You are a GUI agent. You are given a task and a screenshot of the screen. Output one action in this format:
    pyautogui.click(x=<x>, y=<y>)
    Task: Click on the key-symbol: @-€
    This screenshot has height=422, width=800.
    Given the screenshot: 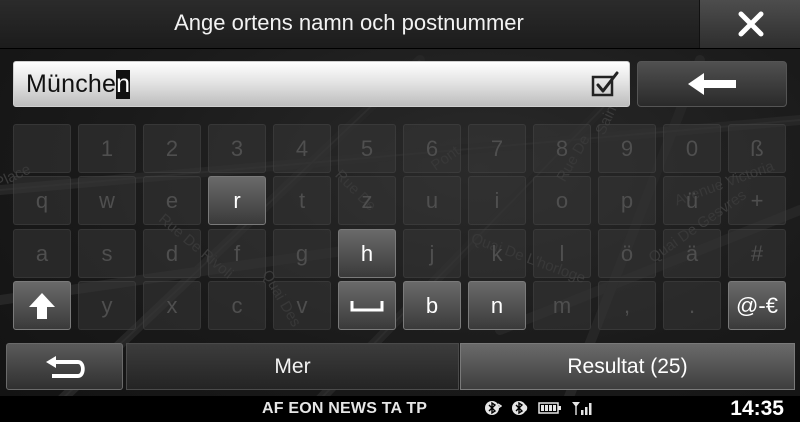 What is the action you would take?
    pyautogui.click(x=757, y=305)
    